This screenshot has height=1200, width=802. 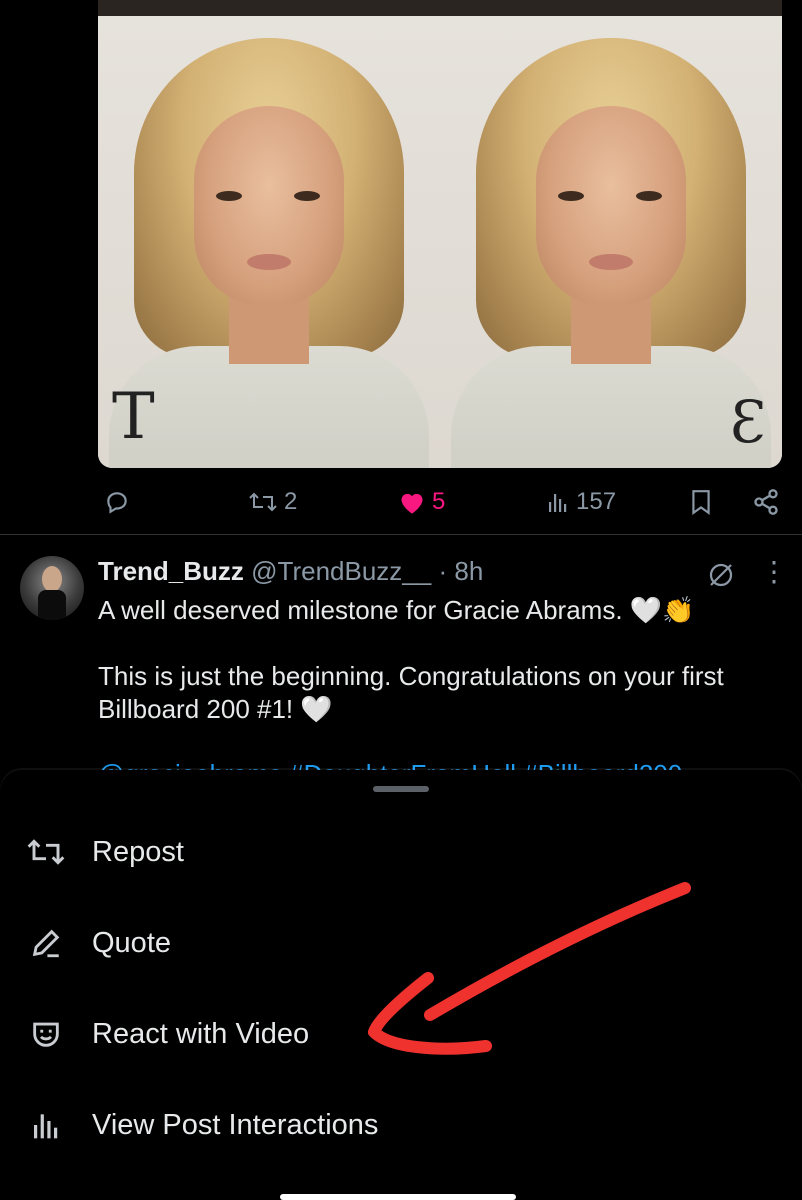 I want to click on post-header: Trend_Buzz @TrendBuzz__ · 8h, so click(x=290, y=571).